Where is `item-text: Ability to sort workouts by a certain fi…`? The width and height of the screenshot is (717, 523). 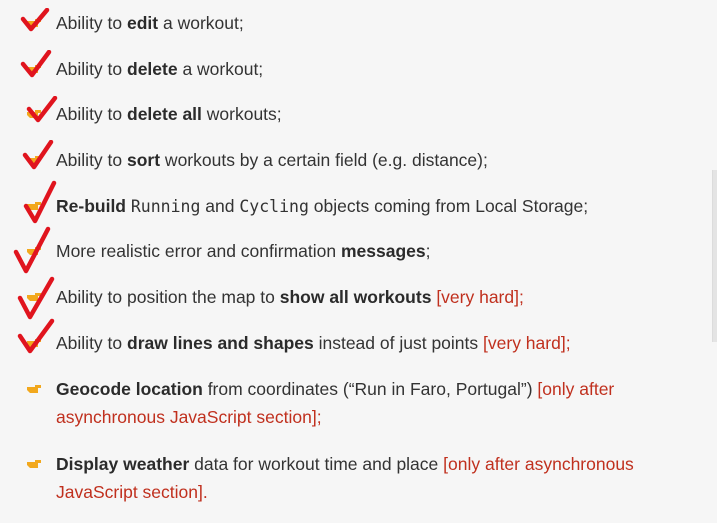 item-text: Ability to sort workouts by a certain fi… is located at coordinates (272, 160).